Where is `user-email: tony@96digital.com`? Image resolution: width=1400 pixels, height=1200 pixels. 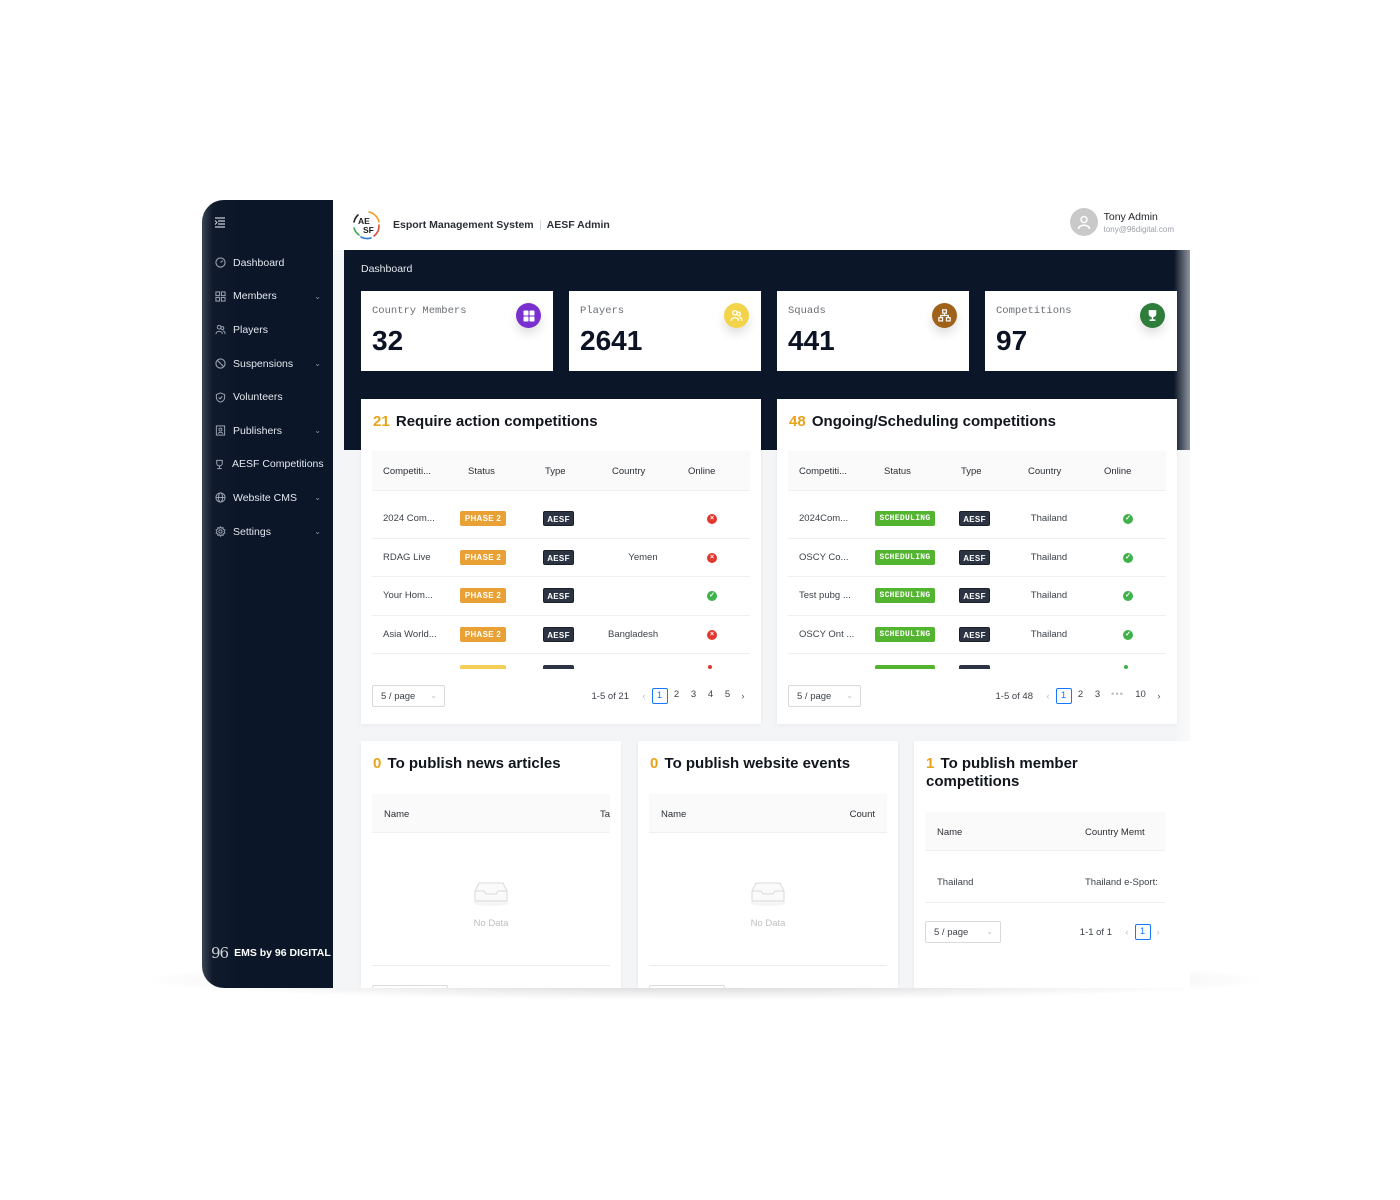
user-email: tony@96digital.com is located at coordinates (1138, 229).